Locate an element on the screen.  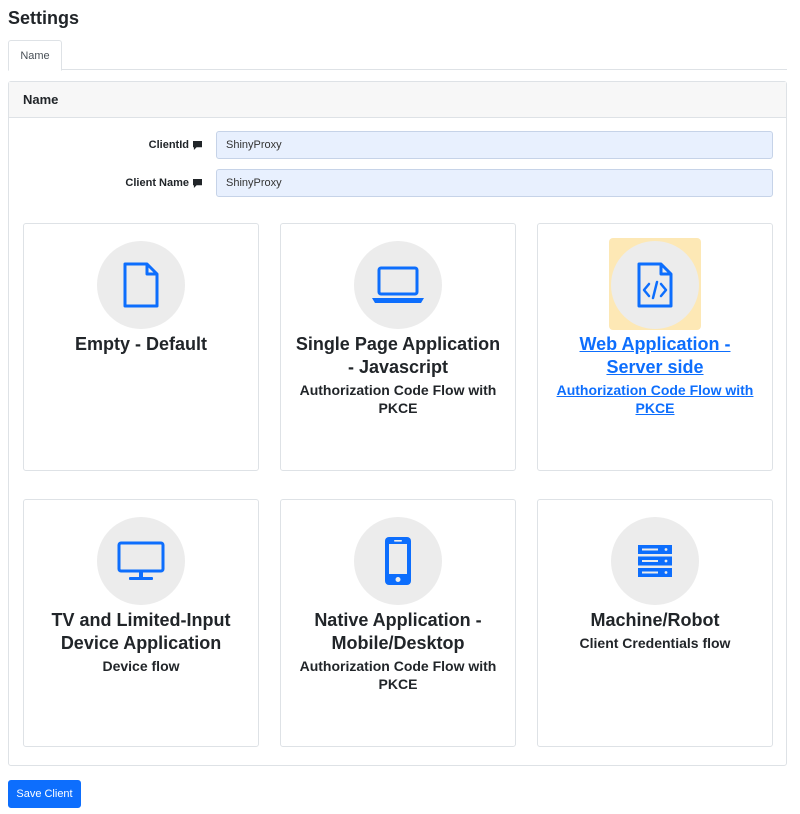
client-type-subtitle: Client Credentials flow is located at coordinates (655, 643).